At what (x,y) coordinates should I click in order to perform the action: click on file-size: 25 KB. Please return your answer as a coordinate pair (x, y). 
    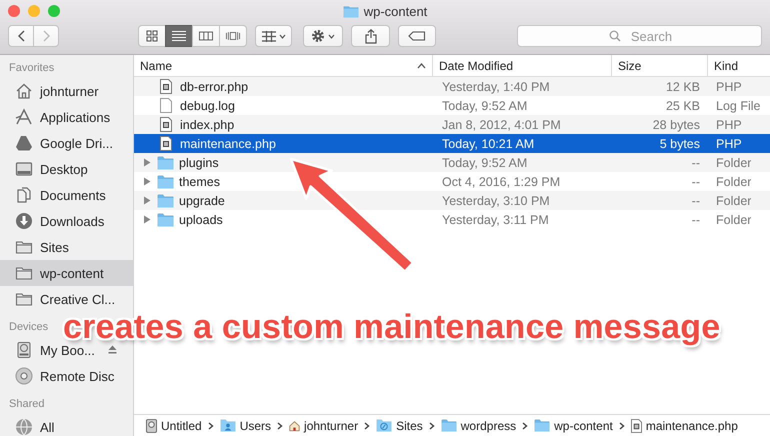
    Looking at the image, I should click on (683, 105).